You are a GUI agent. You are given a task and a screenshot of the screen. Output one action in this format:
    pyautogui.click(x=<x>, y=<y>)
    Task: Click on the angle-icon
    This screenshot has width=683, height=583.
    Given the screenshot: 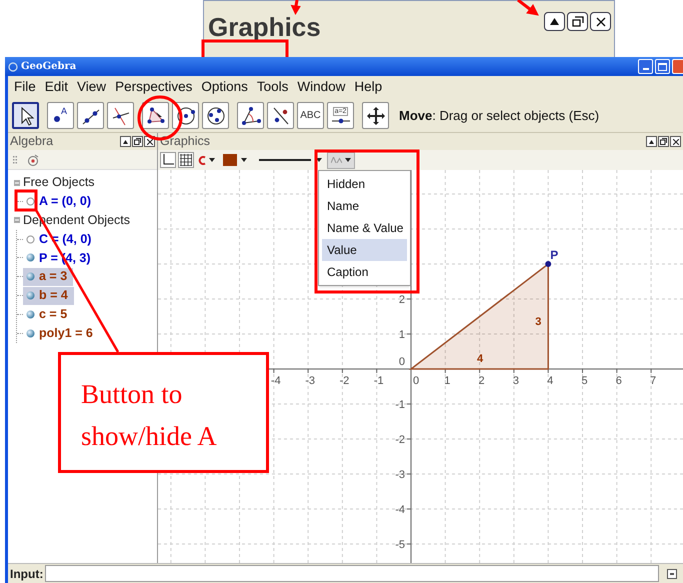 What is the action you would take?
    pyautogui.click(x=250, y=116)
    